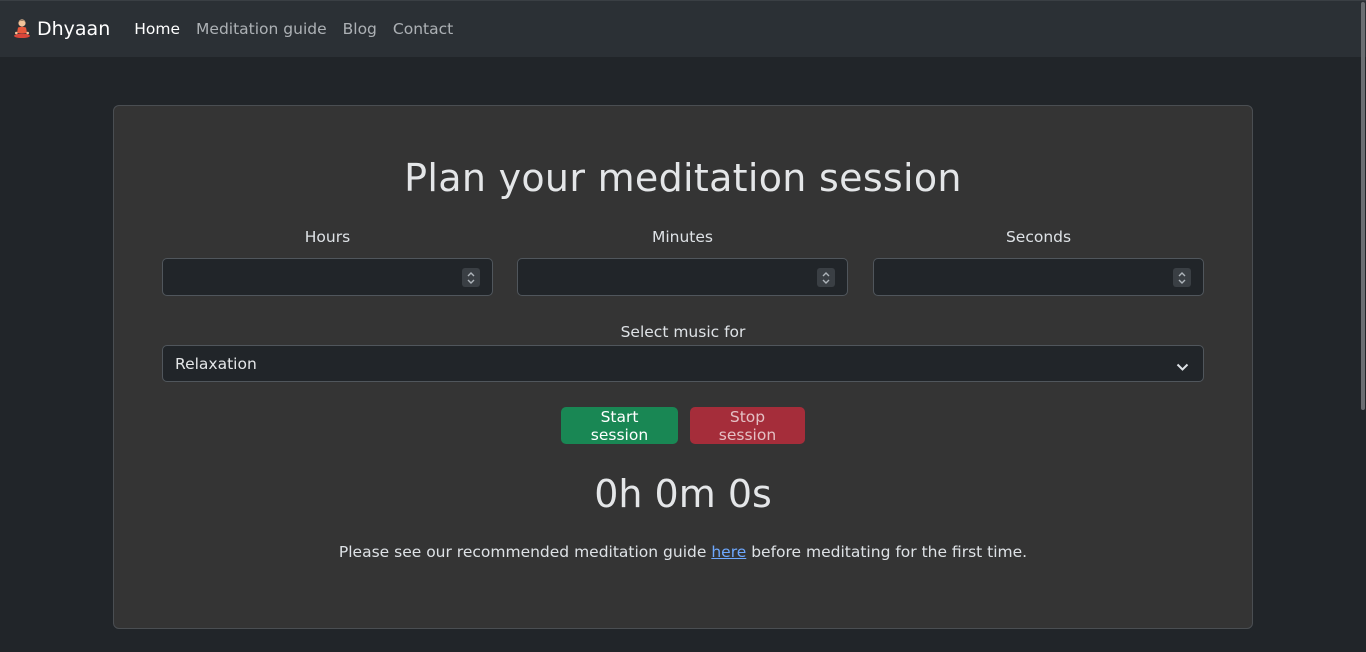  Describe the element at coordinates (682, 237) in the screenshot. I see `minutes-label: Minutes` at that location.